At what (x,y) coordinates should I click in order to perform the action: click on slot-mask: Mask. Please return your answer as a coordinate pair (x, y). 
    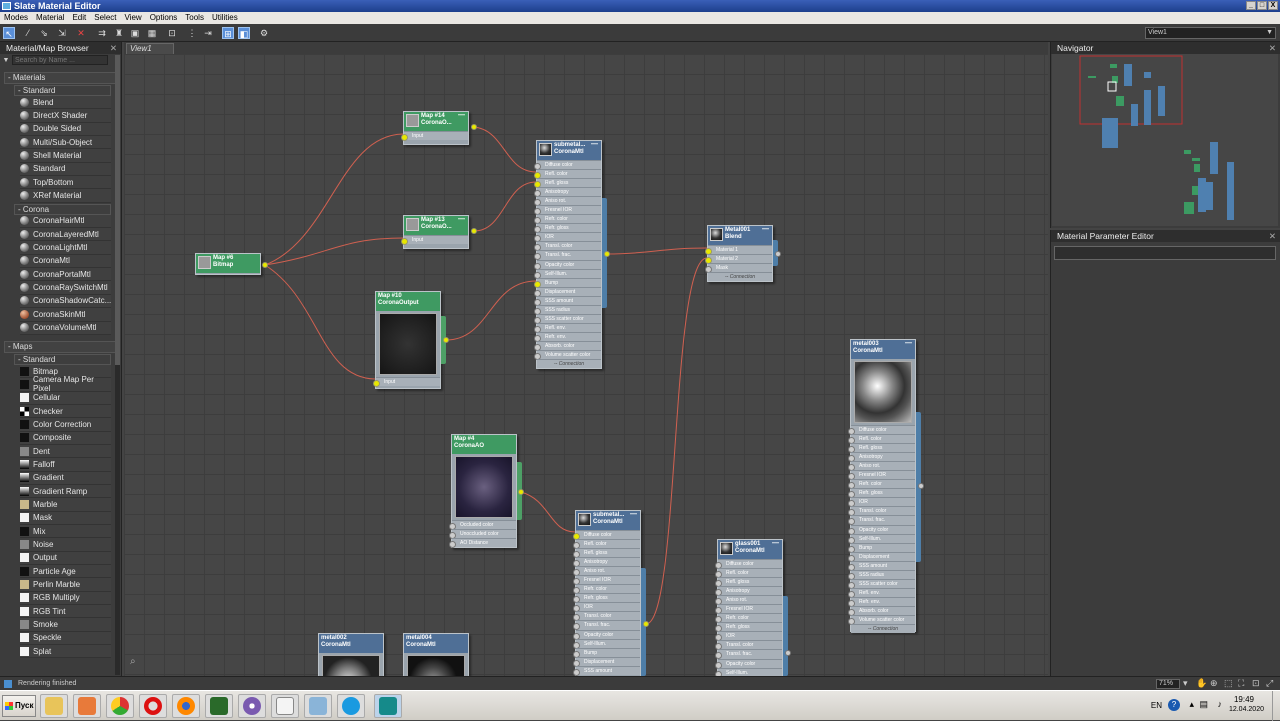
    Looking at the image, I should click on (738, 268).